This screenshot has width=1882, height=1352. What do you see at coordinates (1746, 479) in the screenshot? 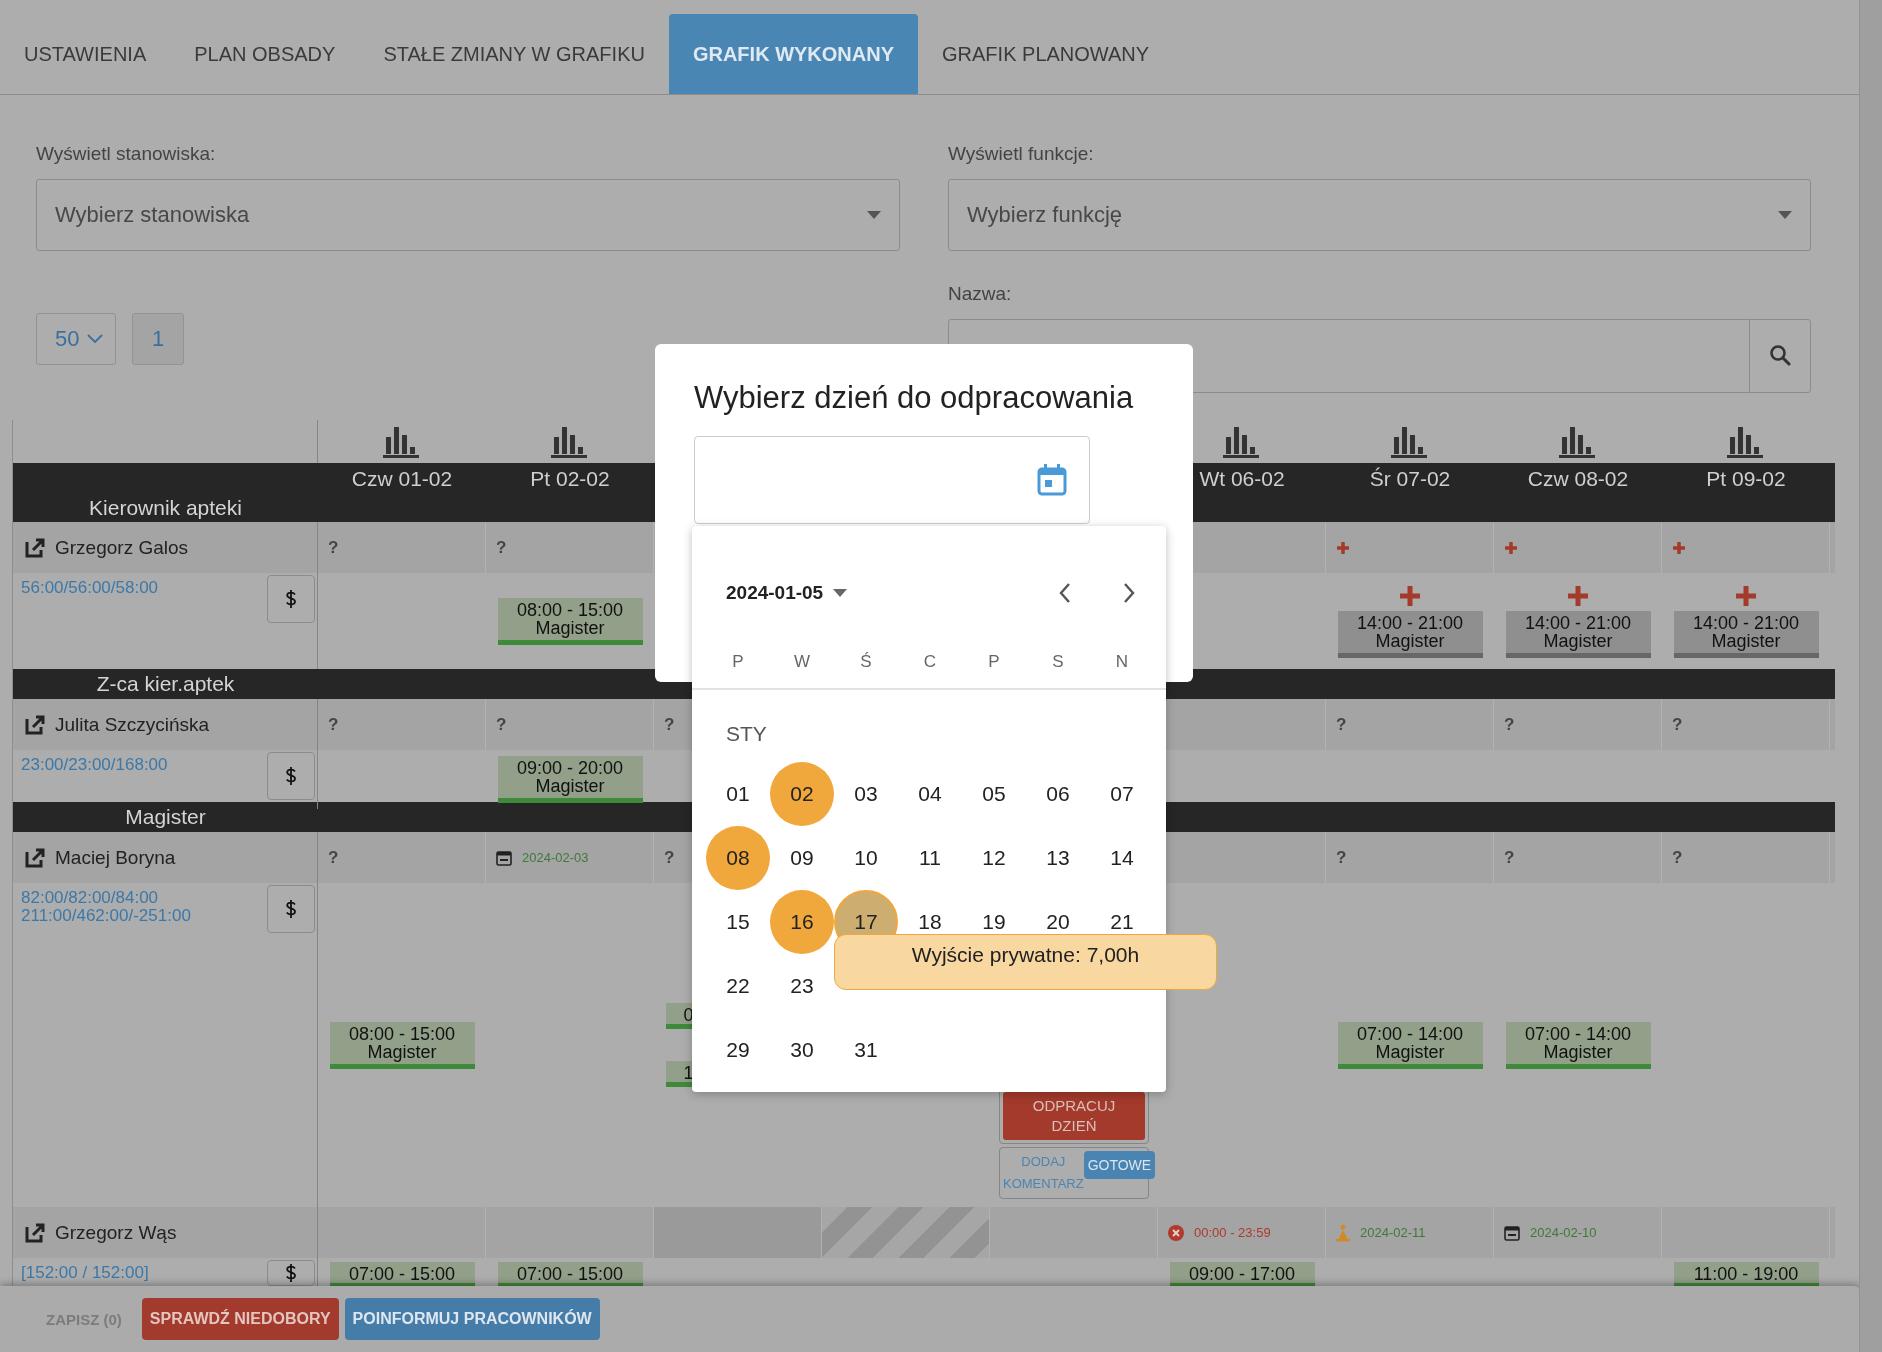
I see `day-header: Pt 09-02` at bounding box center [1746, 479].